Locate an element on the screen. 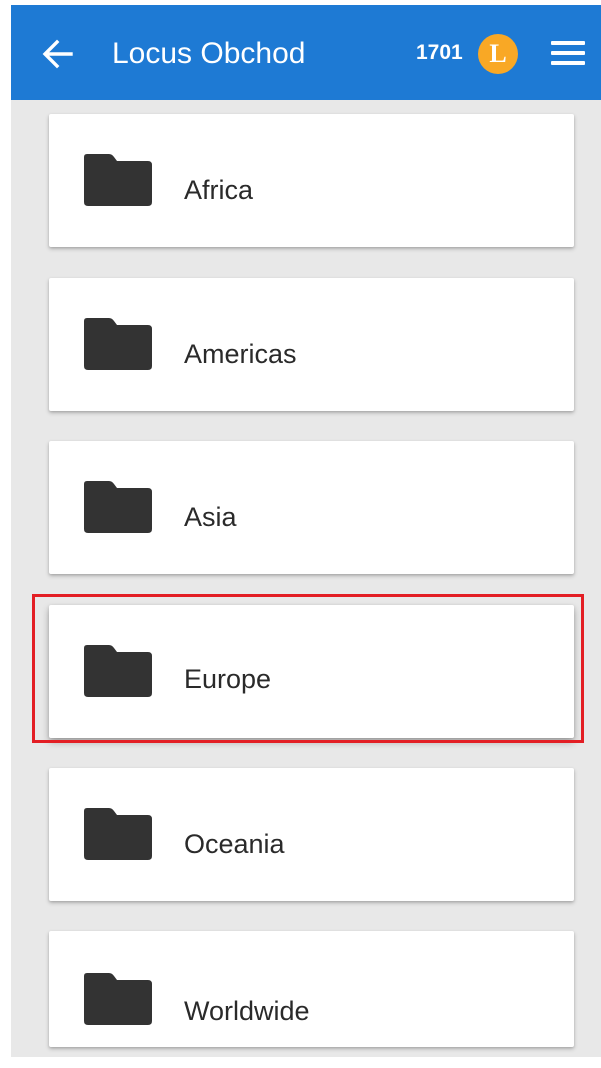 The image size is (601, 1068). locus-coin-icon: L is located at coordinates (498, 54).